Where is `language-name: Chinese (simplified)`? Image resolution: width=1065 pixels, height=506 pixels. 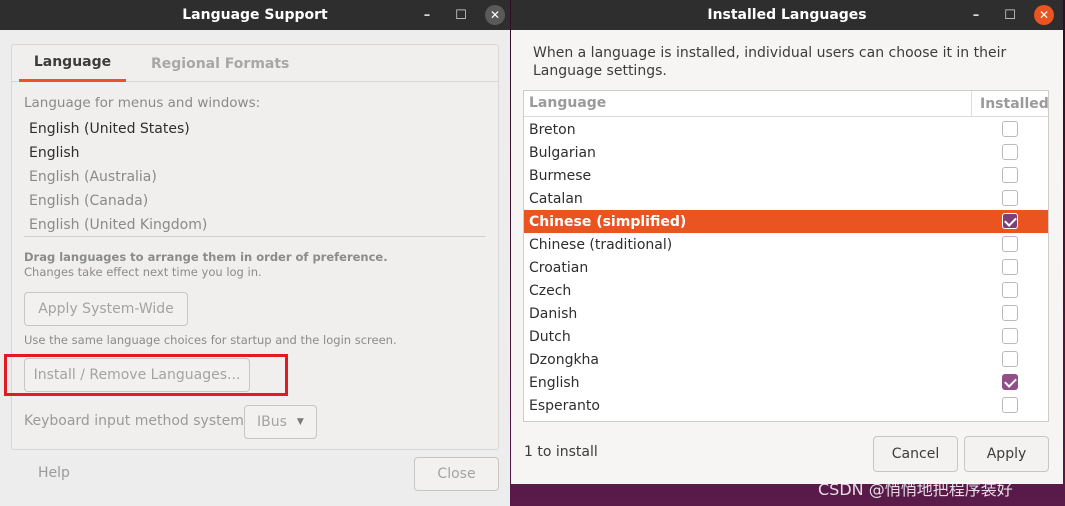 language-name: Chinese (simplified) is located at coordinates (608, 221).